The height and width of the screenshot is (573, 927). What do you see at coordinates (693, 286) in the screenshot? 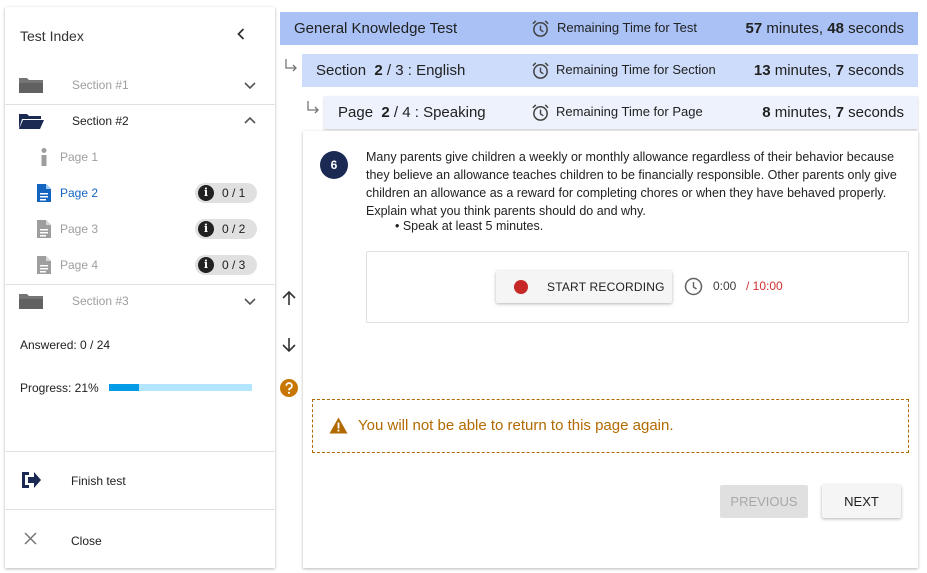
I see `clock-icon` at bounding box center [693, 286].